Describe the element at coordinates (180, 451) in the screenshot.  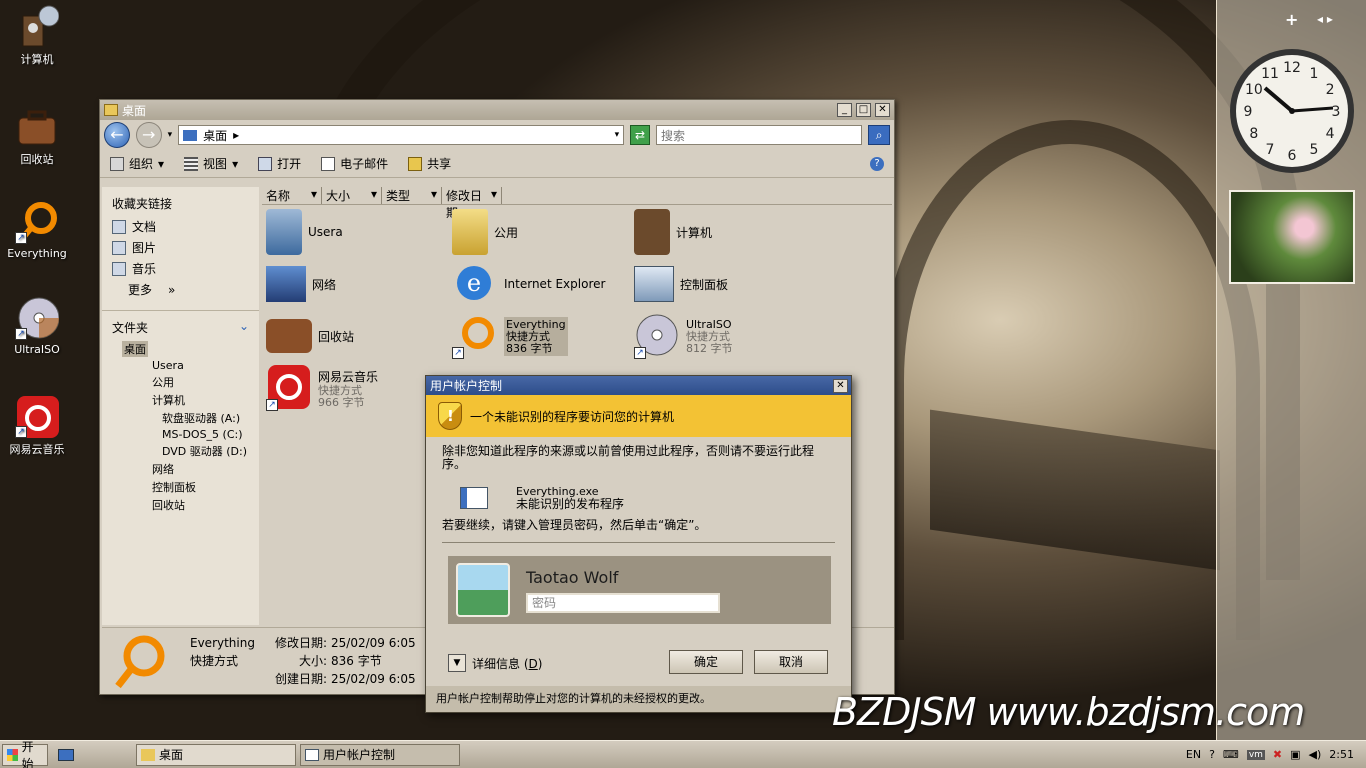
I see `tree-item: DVD 驱动器 (D:)` at that location.